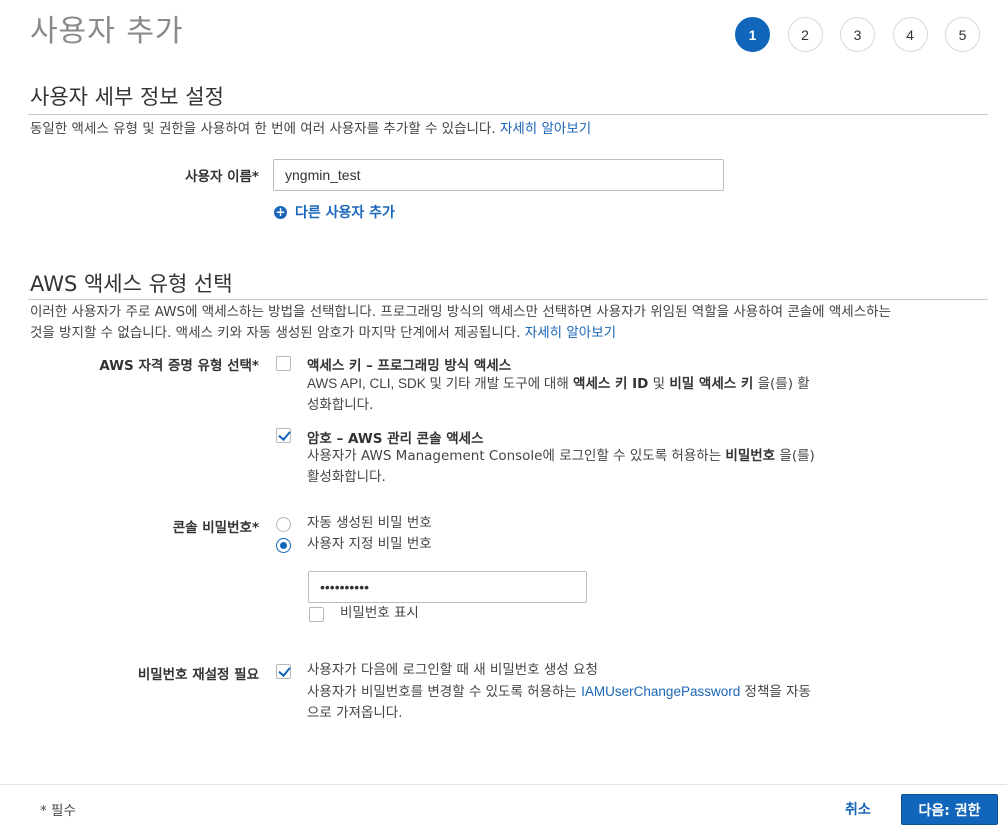  Describe the element at coordinates (222, 177) in the screenshot. I see `username-label: 사용자 이름*` at that location.